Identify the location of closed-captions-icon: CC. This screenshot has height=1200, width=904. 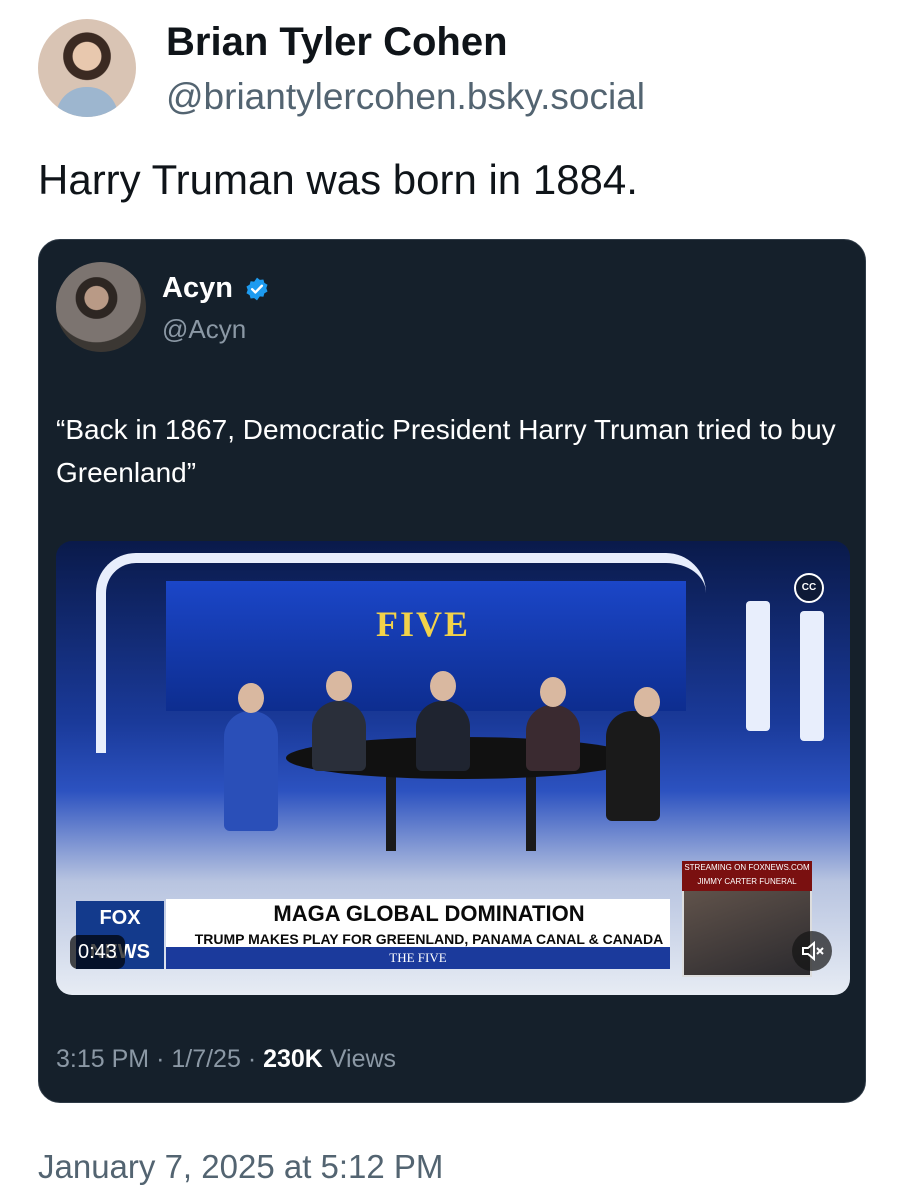
(809, 588).